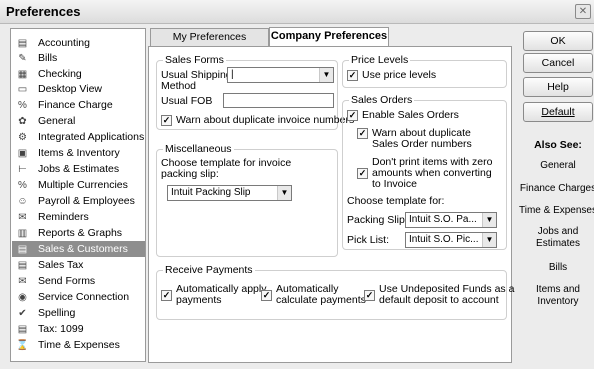  I want to click on price-levels-title: Price Levels, so click(380, 60).